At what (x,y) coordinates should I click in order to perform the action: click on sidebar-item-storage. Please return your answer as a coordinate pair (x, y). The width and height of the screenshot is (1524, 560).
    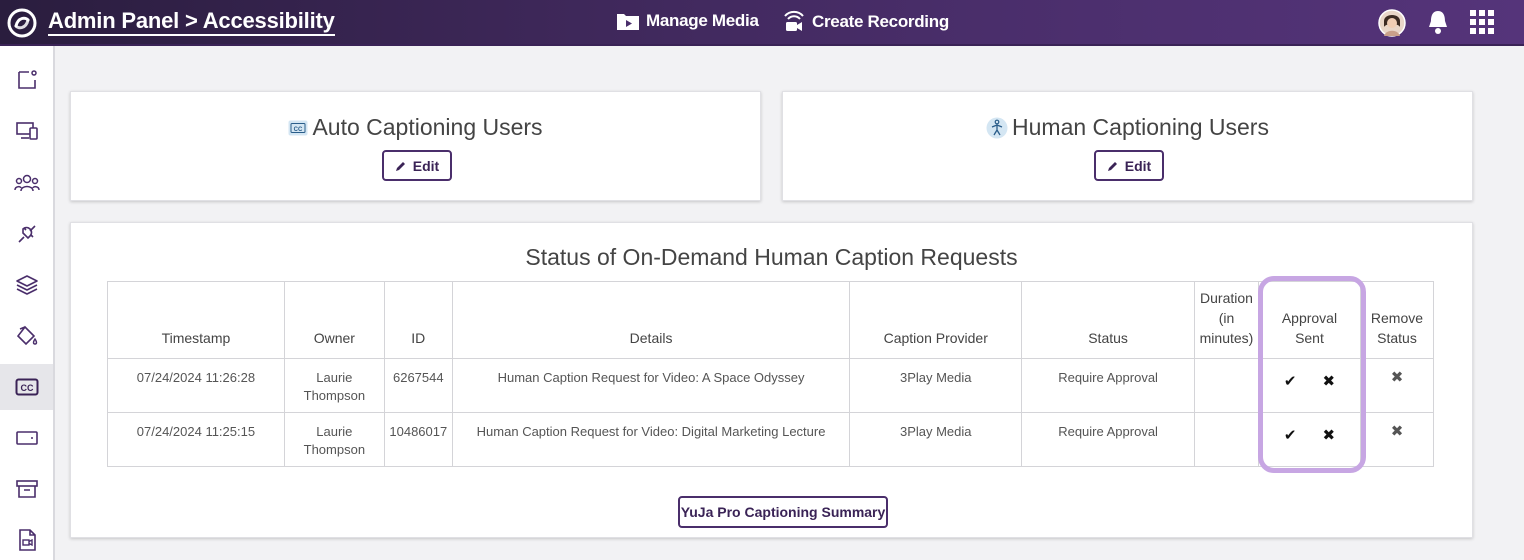
    Looking at the image, I should click on (26, 438).